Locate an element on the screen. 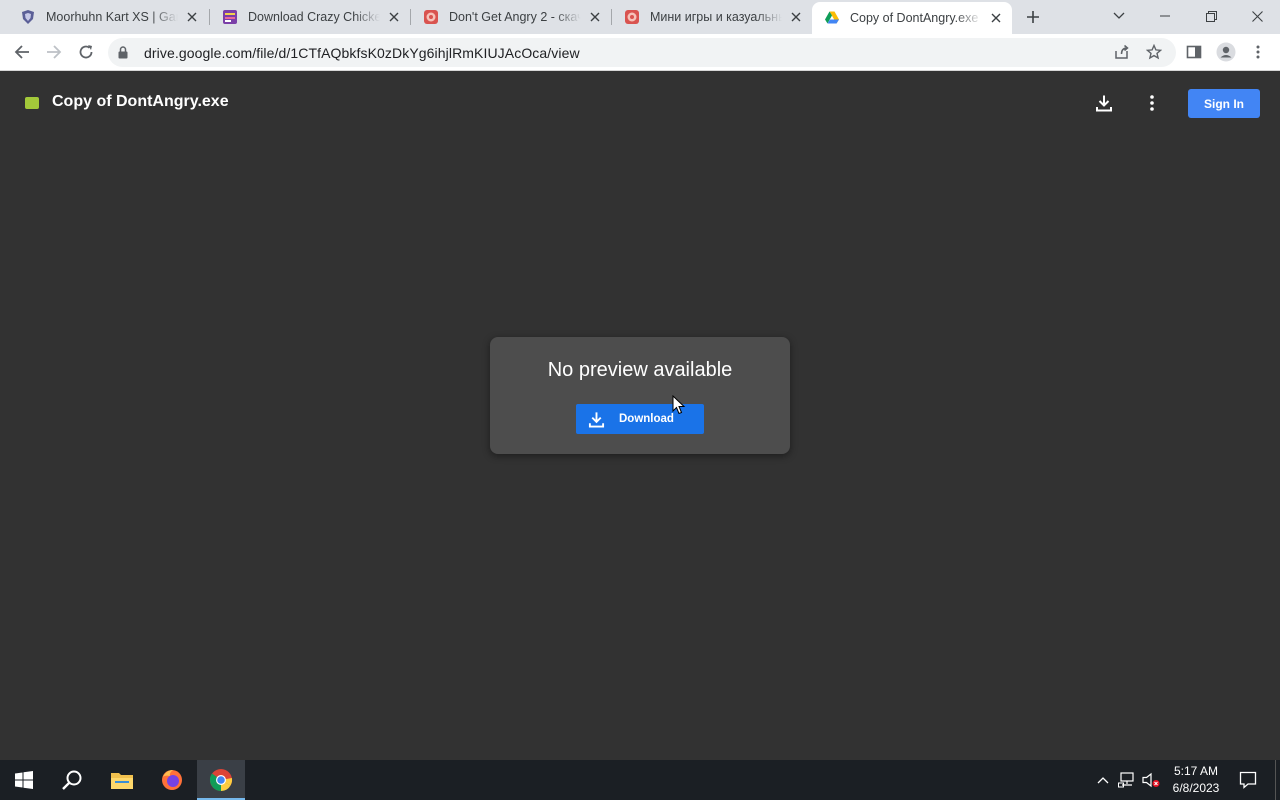 The image size is (1280, 800). google-drive-icon is located at coordinates (832, 18).